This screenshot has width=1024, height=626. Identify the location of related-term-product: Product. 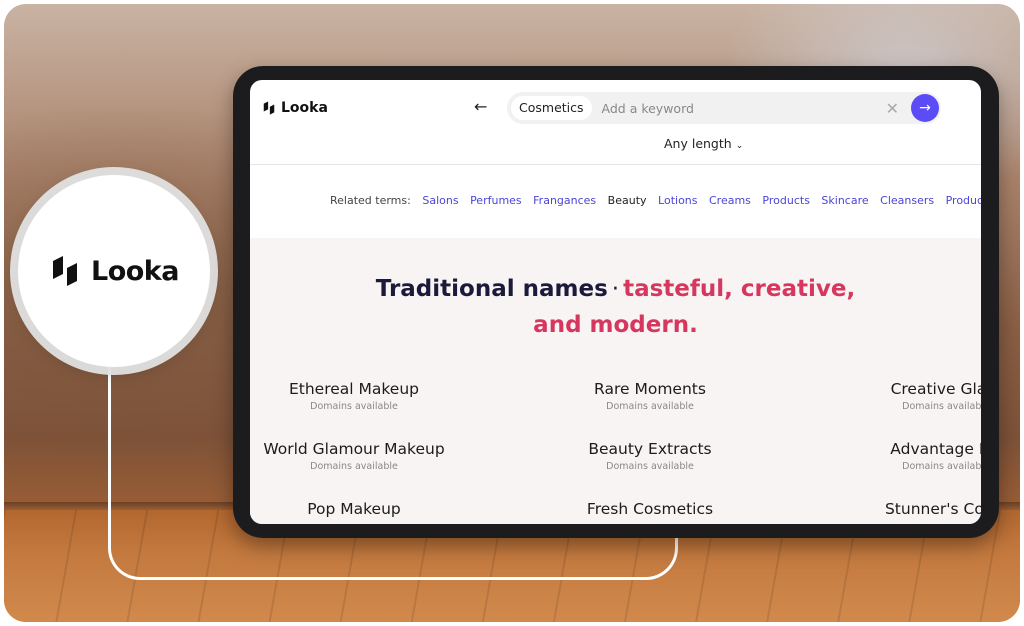
(963, 200).